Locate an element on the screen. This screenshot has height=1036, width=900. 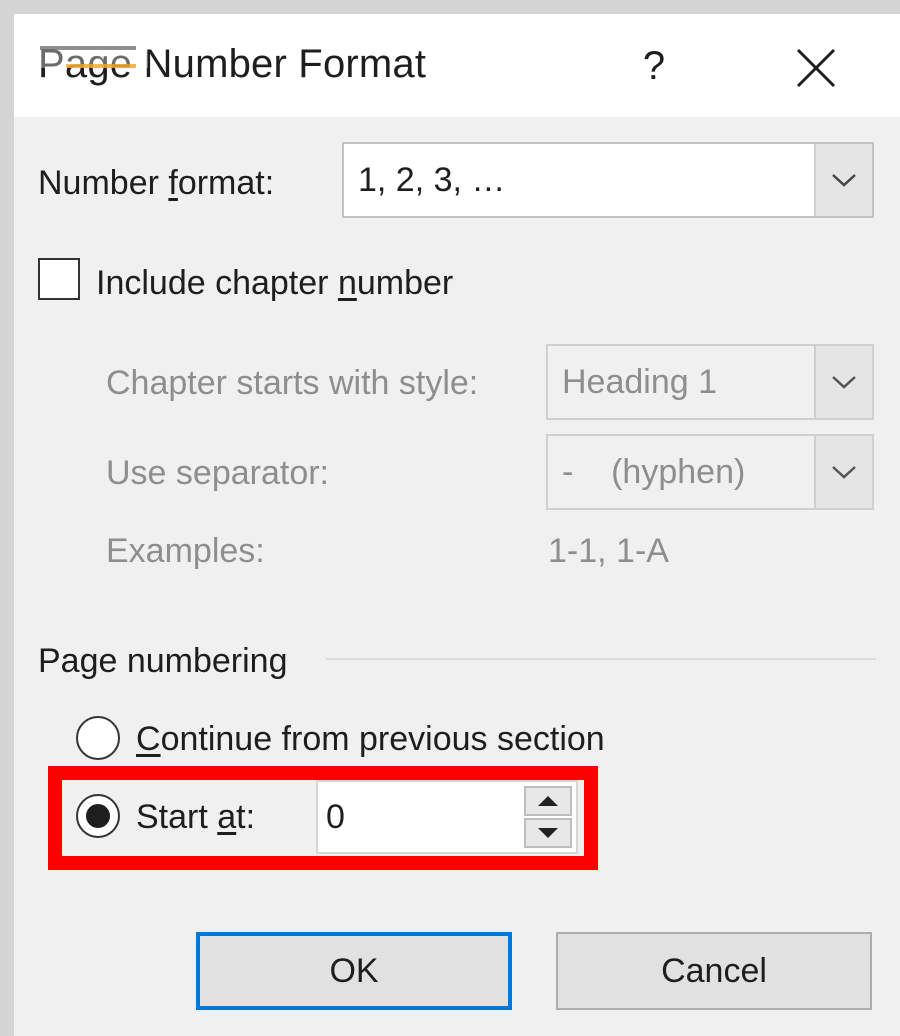
separator-dropdown: - (hyphen) is located at coordinates (710, 472).